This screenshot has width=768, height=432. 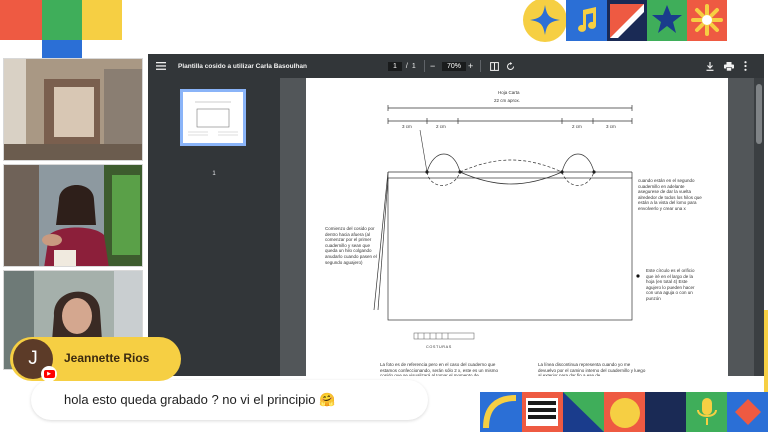 I want to click on microphone-icon, so click(x=707, y=411).